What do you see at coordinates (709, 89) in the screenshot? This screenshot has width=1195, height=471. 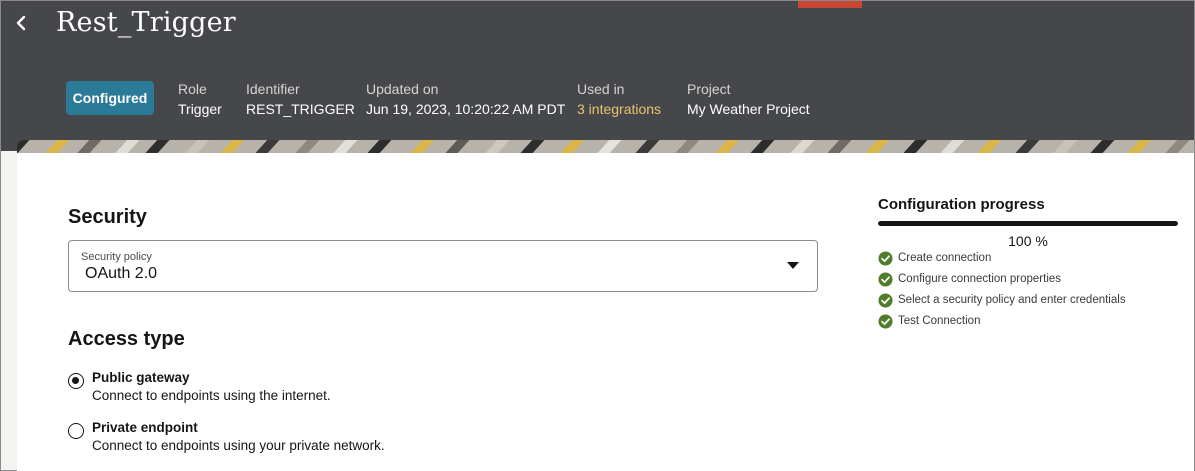 I see `meta-label: Project` at bounding box center [709, 89].